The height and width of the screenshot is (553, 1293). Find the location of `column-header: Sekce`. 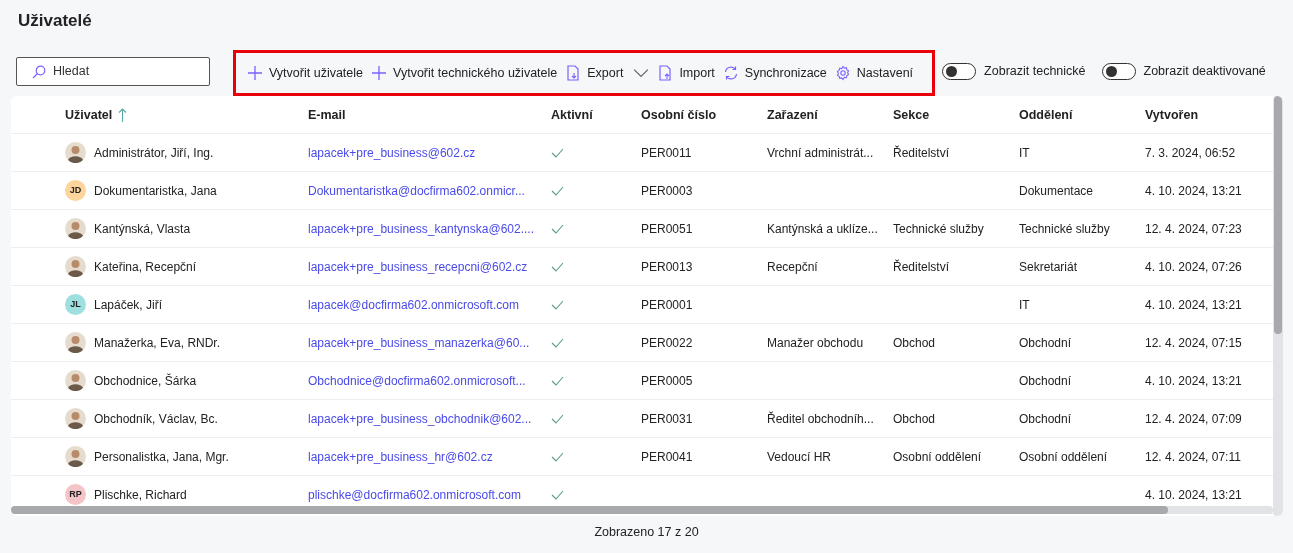

column-header: Sekce is located at coordinates (911, 114).